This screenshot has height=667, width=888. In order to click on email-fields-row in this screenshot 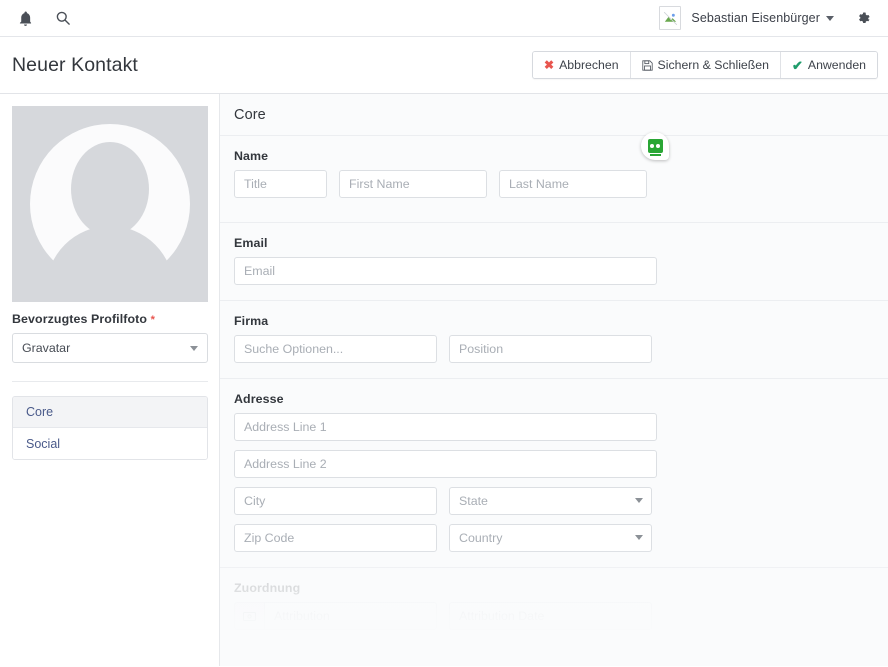, I will do `click(554, 271)`.